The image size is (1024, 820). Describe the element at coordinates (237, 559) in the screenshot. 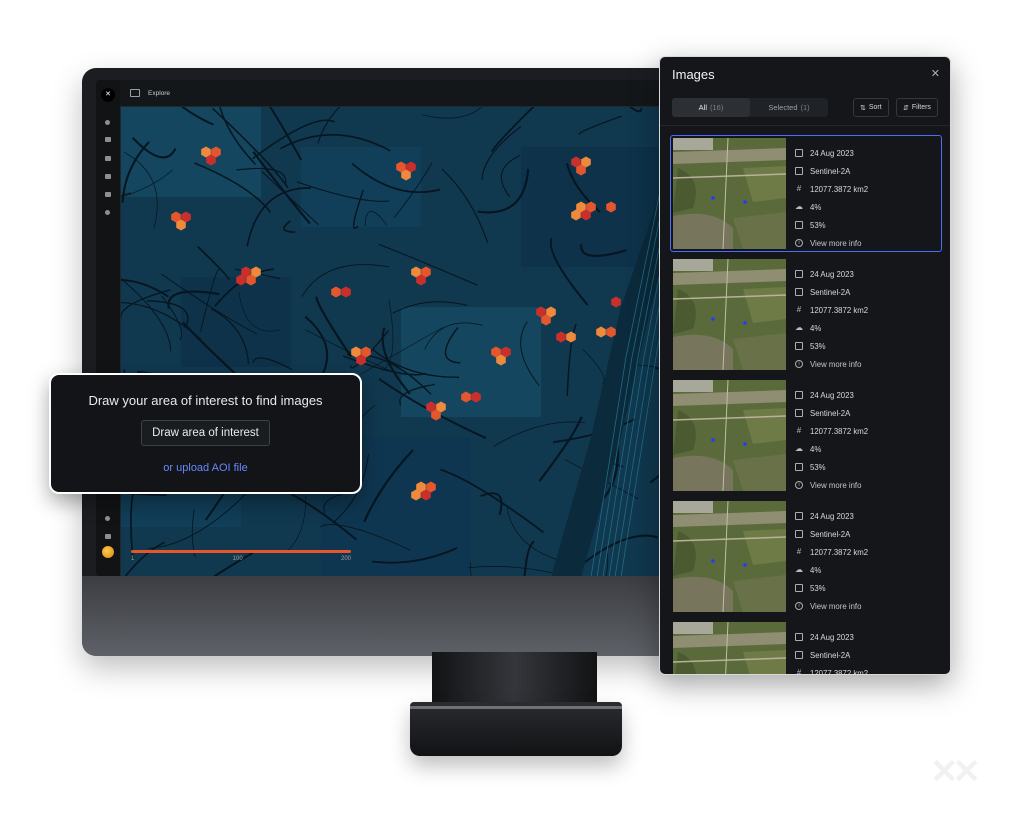

I see `slider-mid-label: 100` at that location.